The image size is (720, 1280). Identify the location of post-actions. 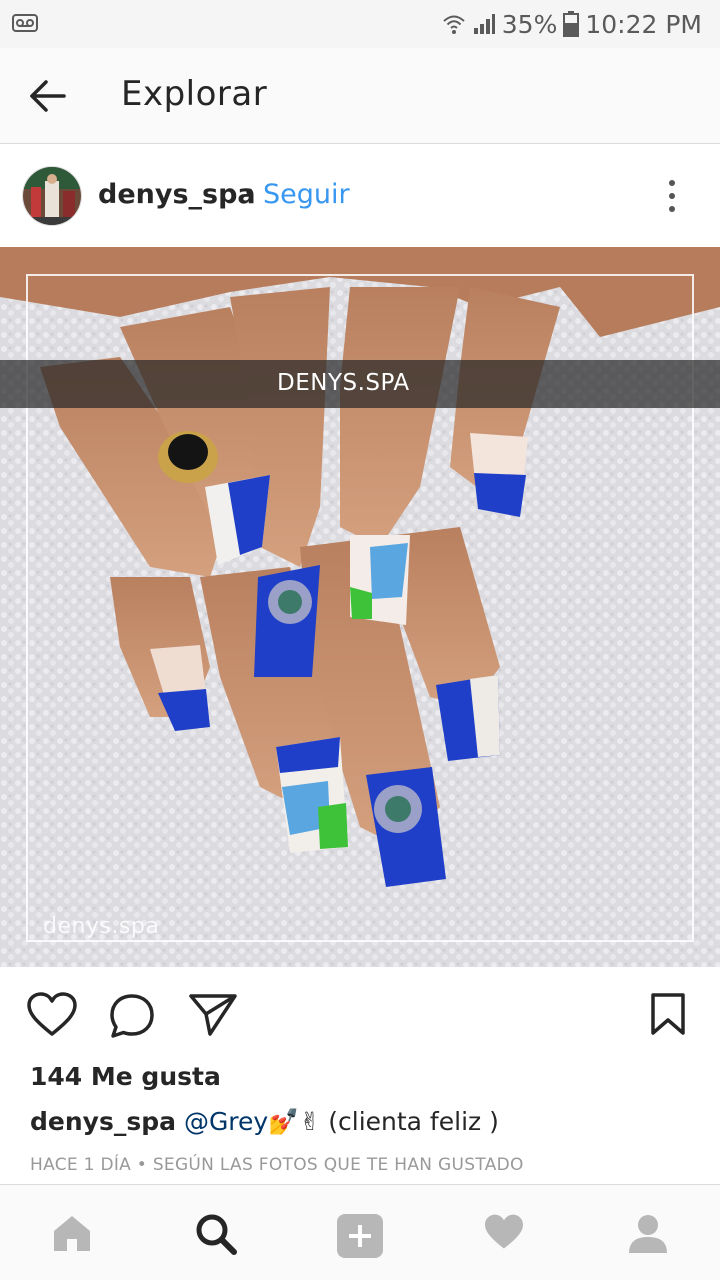
(360, 1014).